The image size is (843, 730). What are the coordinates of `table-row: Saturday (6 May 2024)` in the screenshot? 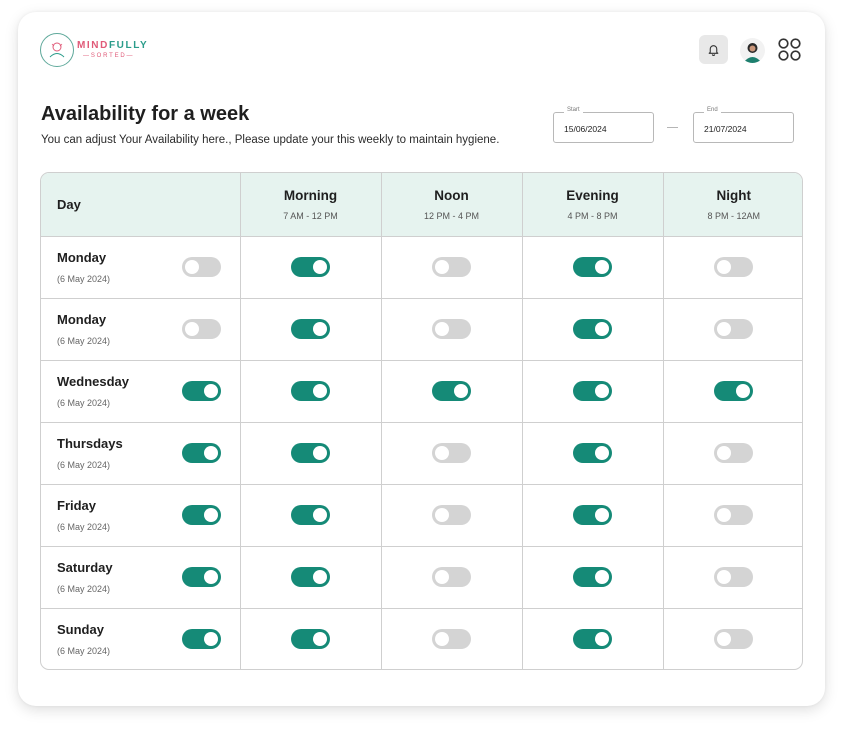 It's located at (421, 577).